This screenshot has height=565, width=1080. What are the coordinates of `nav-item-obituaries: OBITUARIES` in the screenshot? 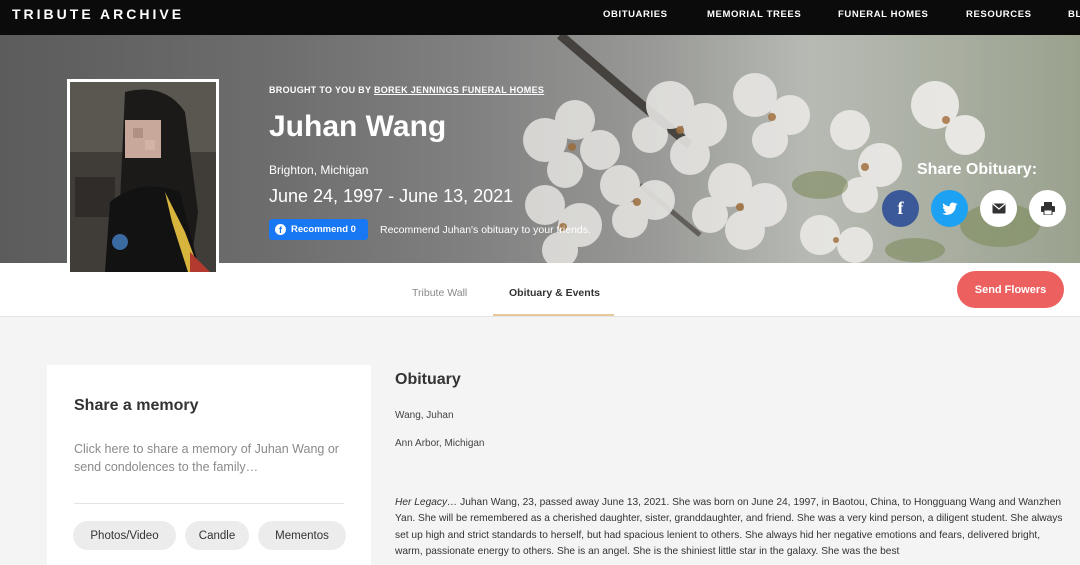 It's located at (635, 14).